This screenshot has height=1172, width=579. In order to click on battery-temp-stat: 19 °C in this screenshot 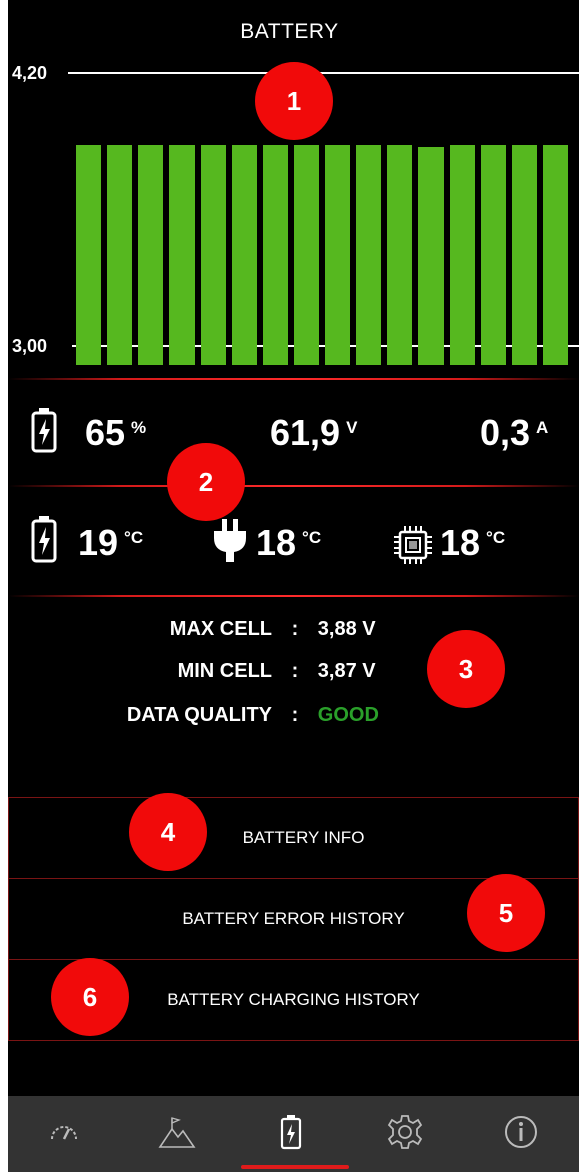, I will do `click(110, 543)`.